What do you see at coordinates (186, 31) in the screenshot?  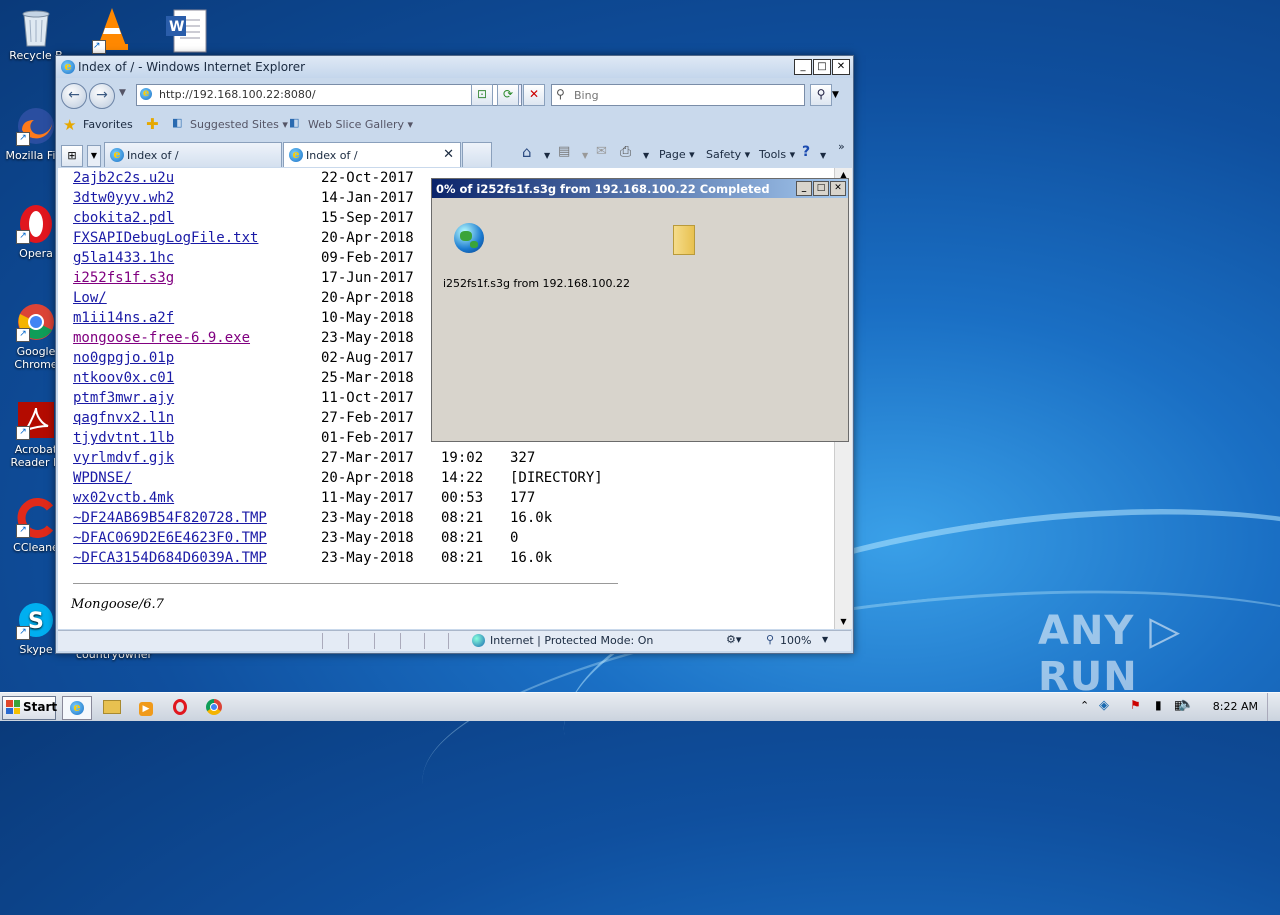 I see `desktop-icon-word-document: W` at bounding box center [186, 31].